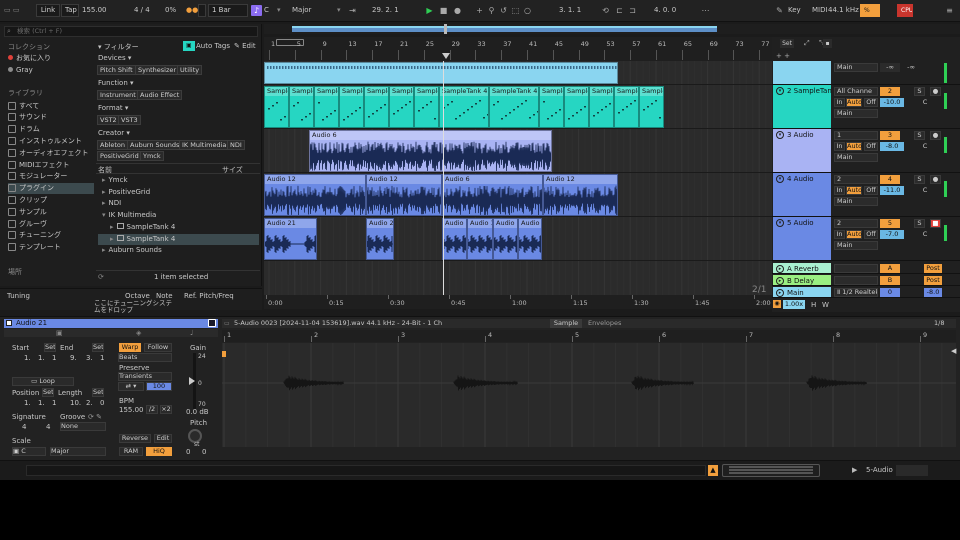  What do you see at coordinates (131, 451) in the screenshot?
I see `ram-button: RAM` at bounding box center [131, 451].